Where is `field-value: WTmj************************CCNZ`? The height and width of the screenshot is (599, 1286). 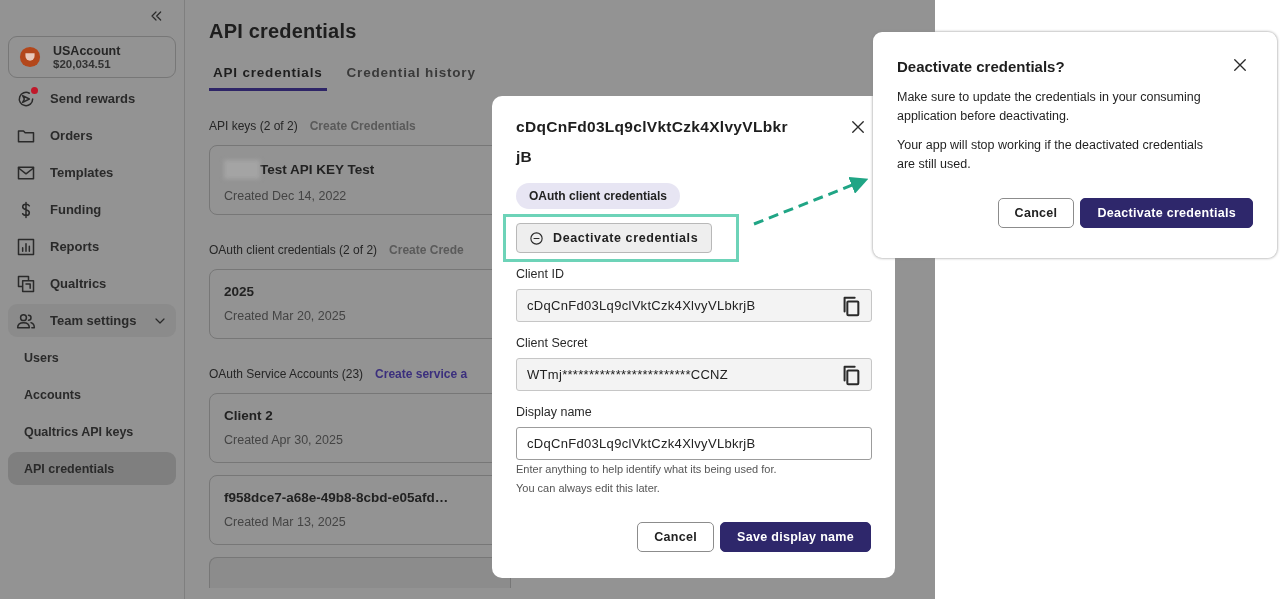 field-value: WTmj************************CCNZ is located at coordinates (628, 374).